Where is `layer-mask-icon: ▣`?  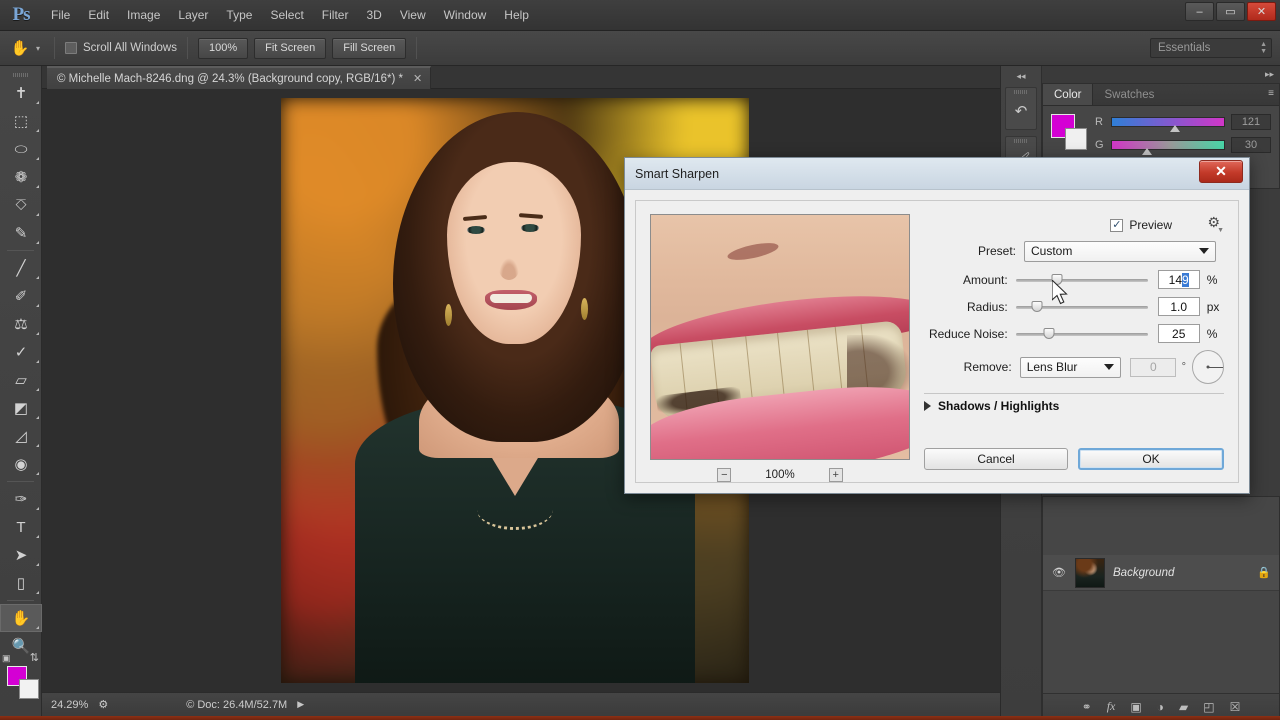
layer-mask-icon: ▣ is located at coordinates (1135, 707).